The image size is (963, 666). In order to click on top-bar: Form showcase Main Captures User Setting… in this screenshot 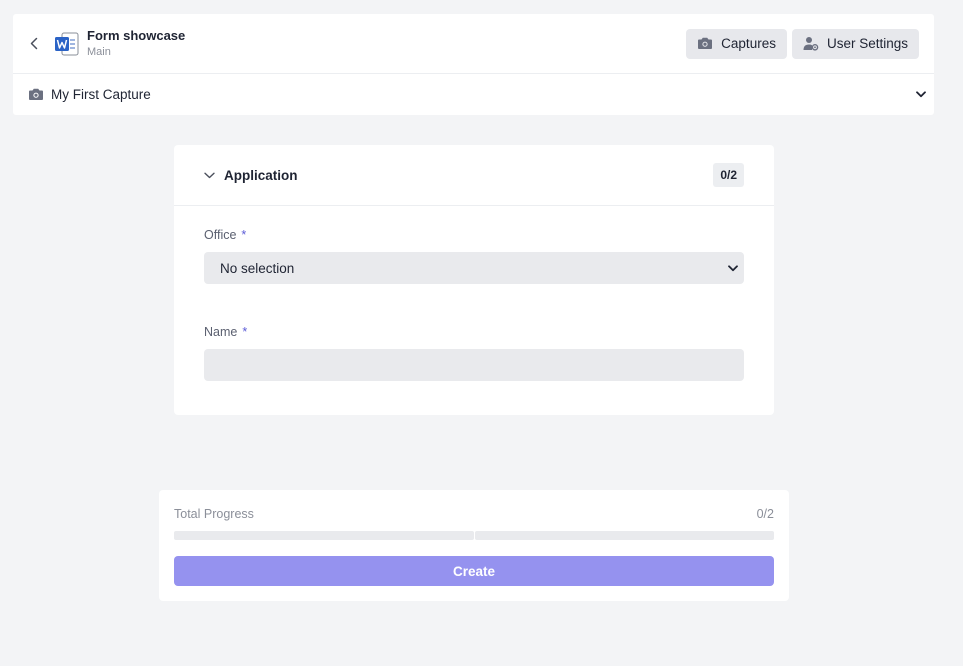, I will do `click(473, 64)`.